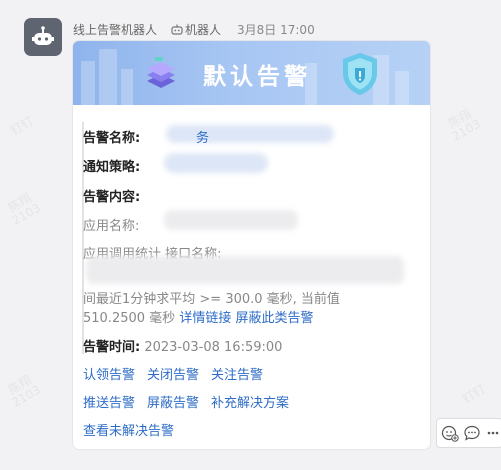 Image resolution: width=501 pixels, height=470 pixels. I want to click on policy-label: 通知策略:, so click(112, 167).